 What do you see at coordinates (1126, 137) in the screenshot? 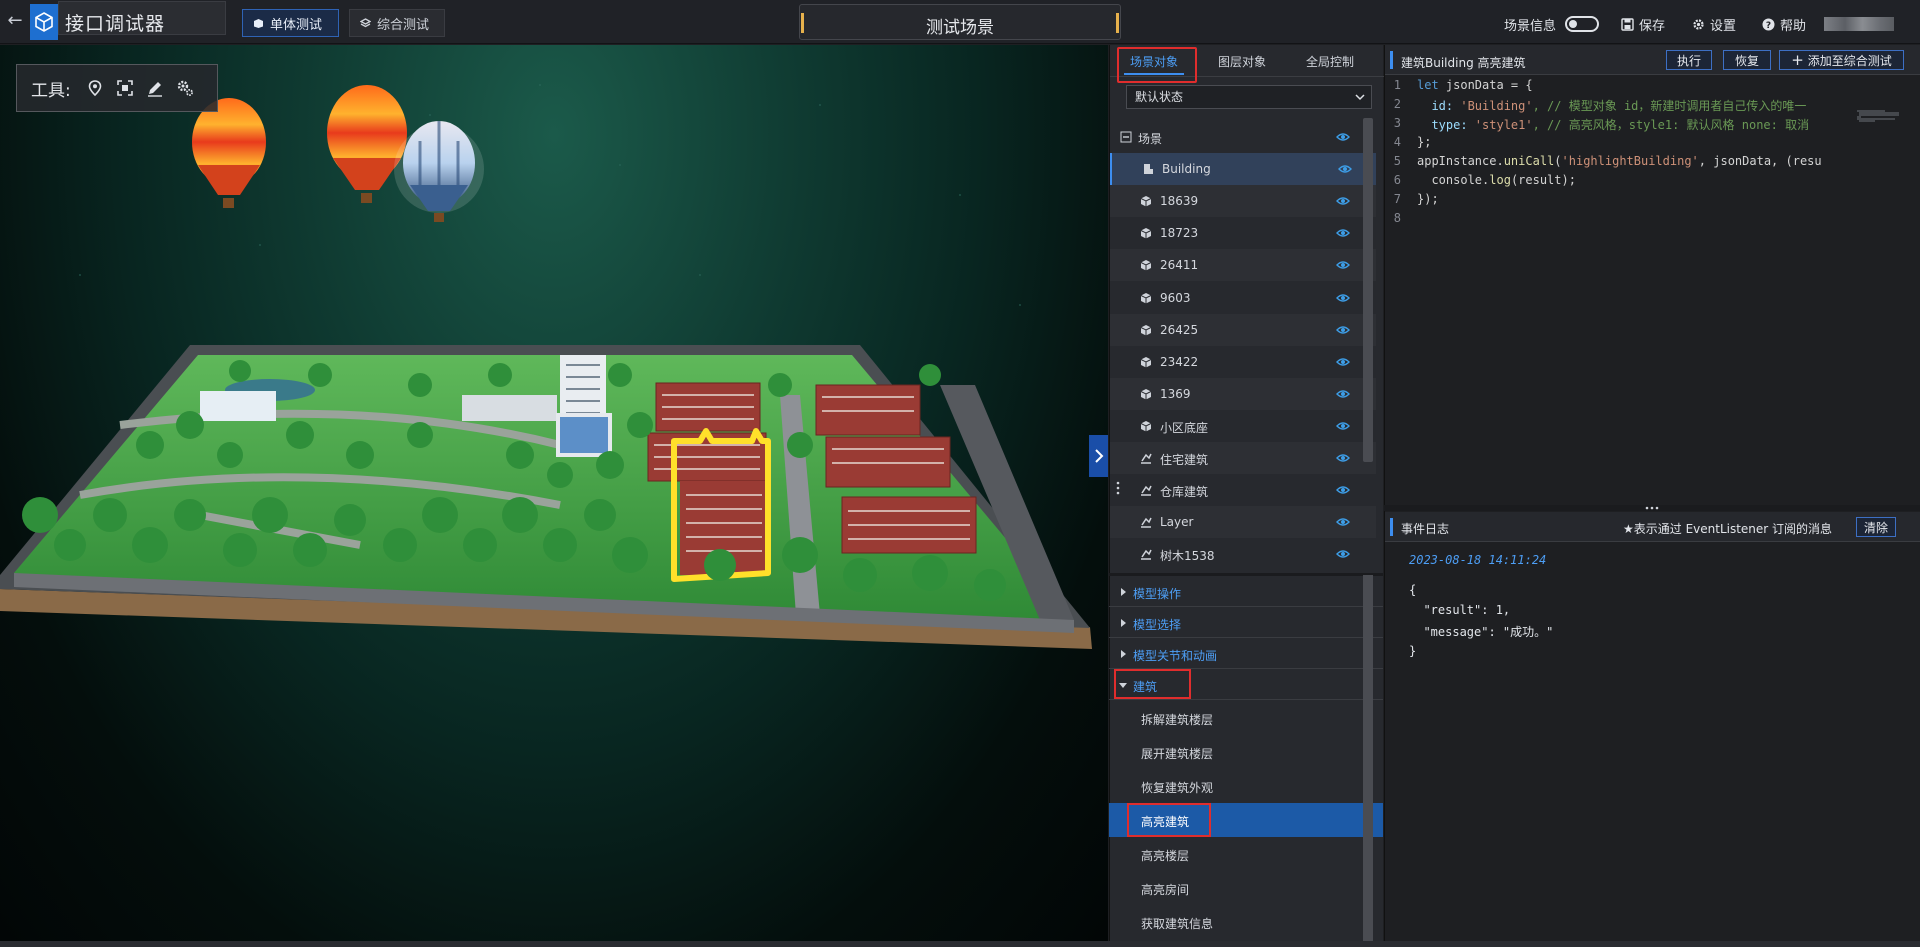
I see `collapse-box-icon` at bounding box center [1126, 137].